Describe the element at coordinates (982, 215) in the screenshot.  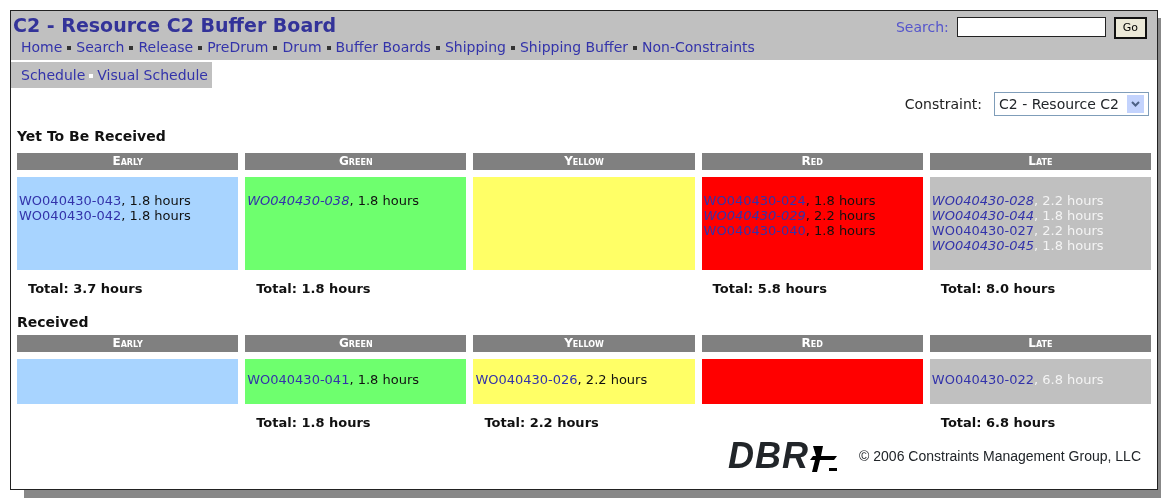
I see `work-order-link: WO040430-044` at that location.